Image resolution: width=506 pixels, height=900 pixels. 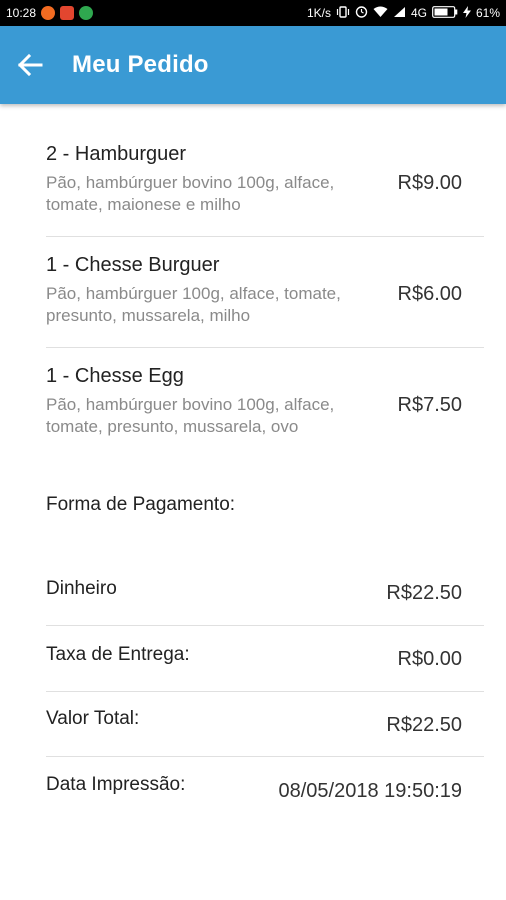 What do you see at coordinates (30, 65) in the screenshot?
I see `arrow-left-icon` at bounding box center [30, 65].